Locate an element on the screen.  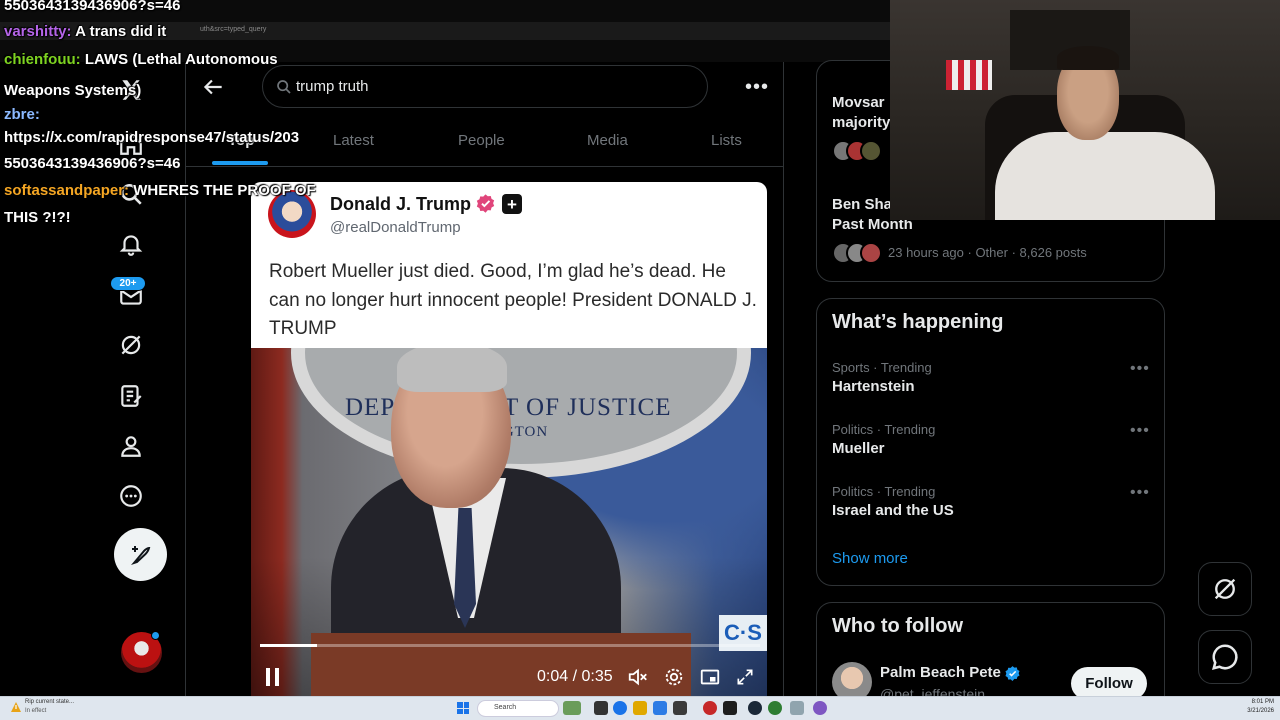
chat-username: zbre: is located at coordinates (22, 114).